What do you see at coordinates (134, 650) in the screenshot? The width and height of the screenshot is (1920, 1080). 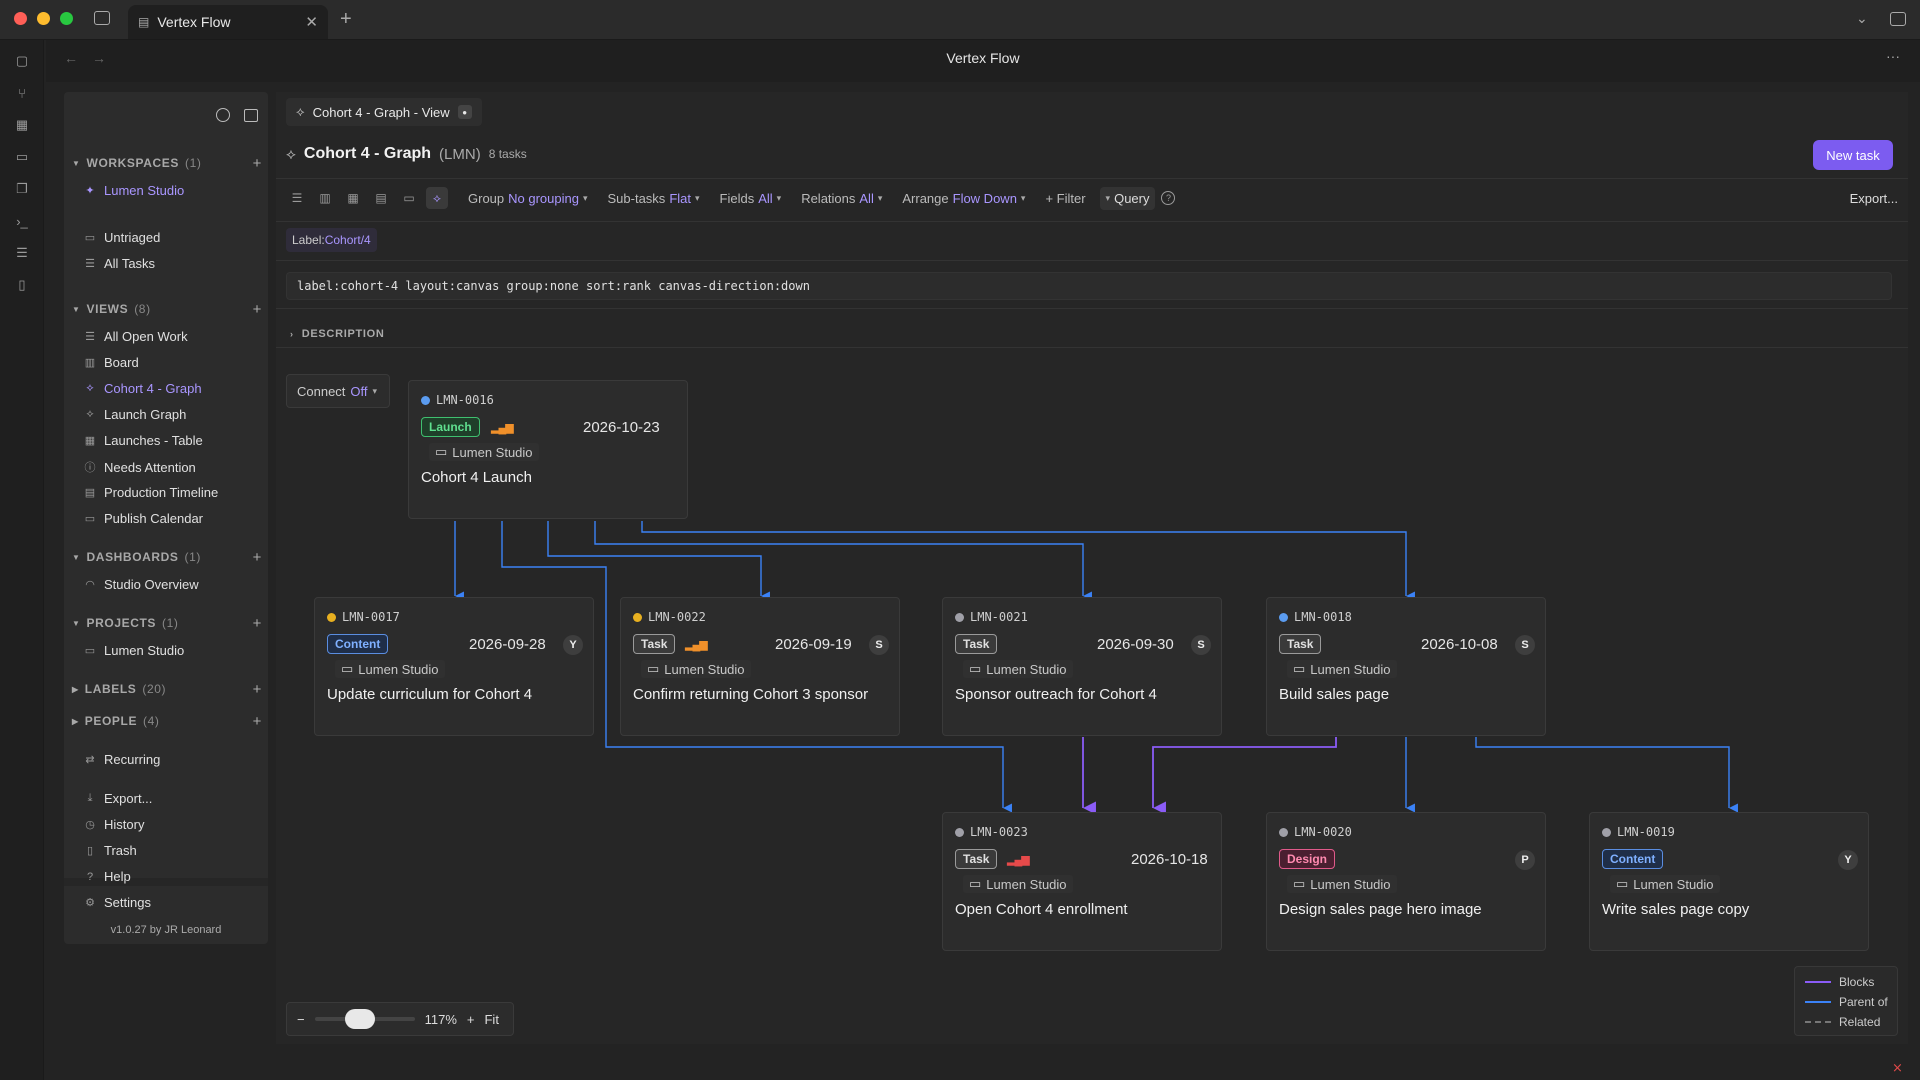 I see `sidebar-item-project-lumen-studio: ▭ Lumen Studio` at bounding box center [134, 650].